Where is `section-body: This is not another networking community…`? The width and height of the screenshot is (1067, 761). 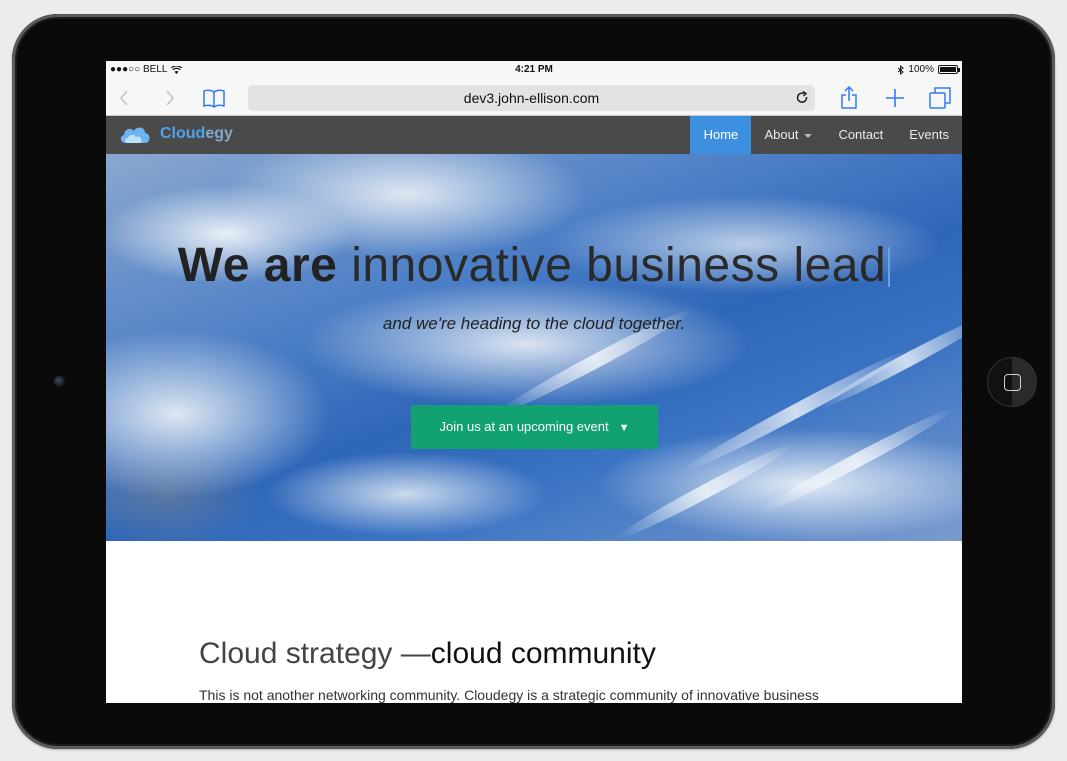 section-body: This is not another networking community… is located at coordinates (509, 695).